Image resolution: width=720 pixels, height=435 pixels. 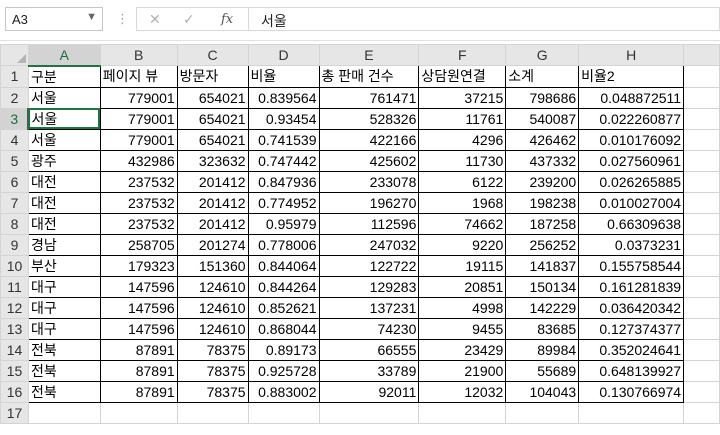 What do you see at coordinates (369, 202) in the screenshot?
I see `cell-e7: 196270` at bounding box center [369, 202].